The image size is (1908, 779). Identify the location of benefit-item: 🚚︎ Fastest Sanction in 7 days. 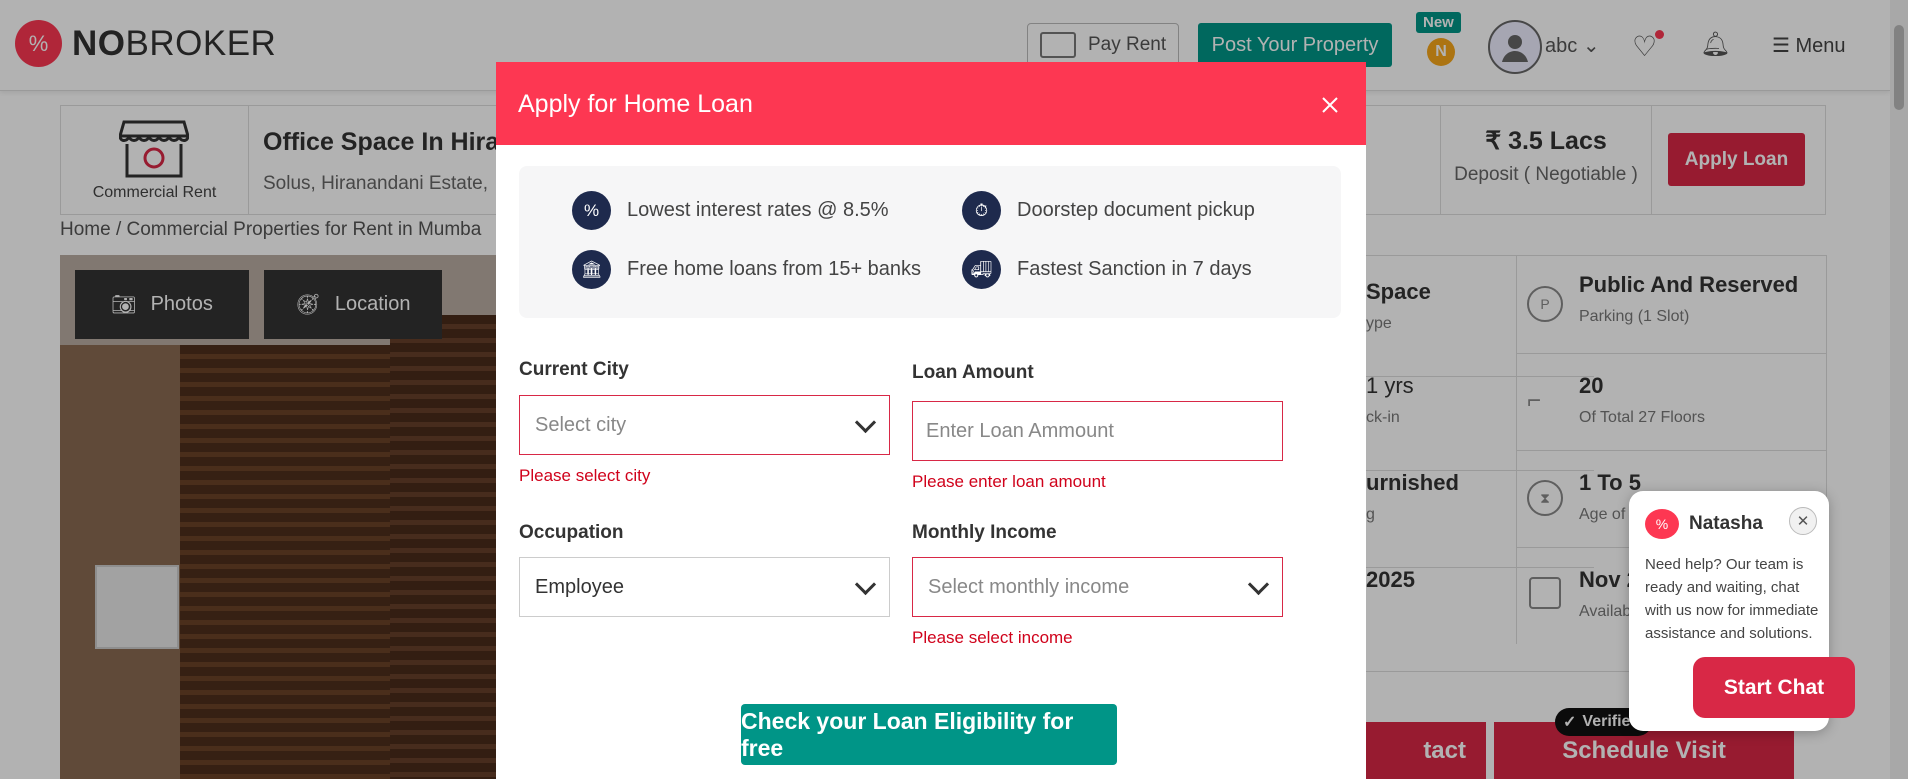
(1107, 269).